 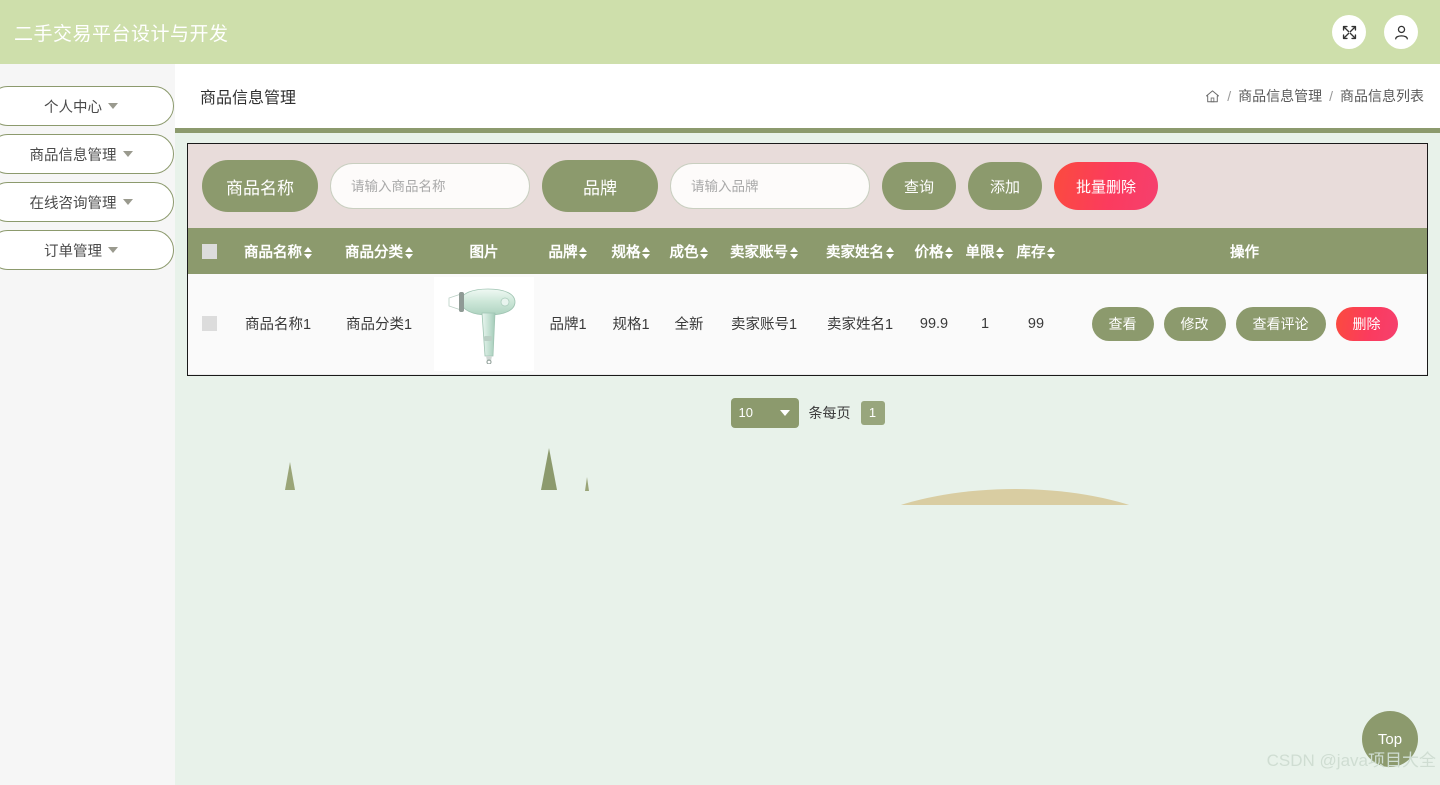 What do you see at coordinates (1280, 323) in the screenshot?
I see `view-comments-button: 查看评论` at bounding box center [1280, 323].